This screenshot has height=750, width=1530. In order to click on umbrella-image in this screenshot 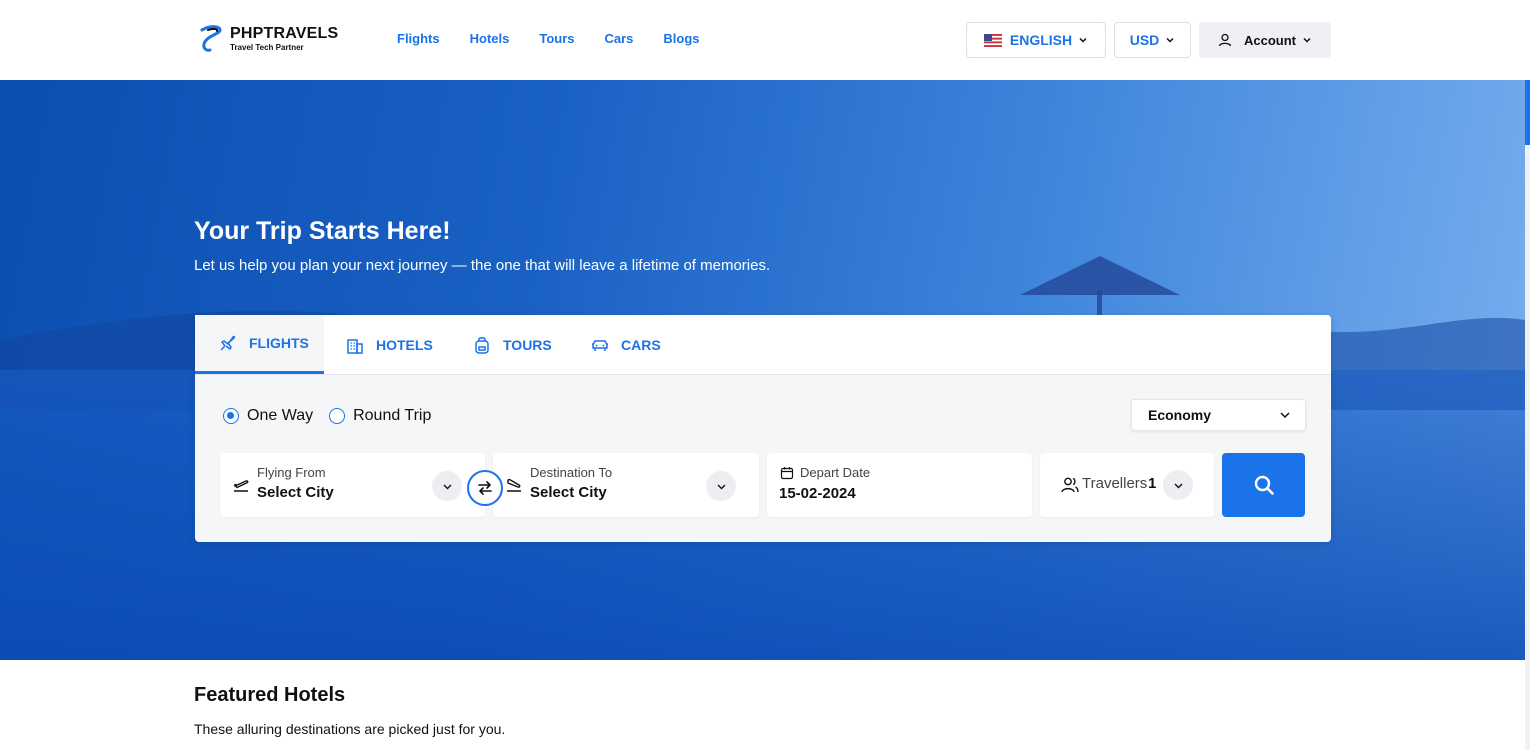, I will do `click(1100, 288)`.